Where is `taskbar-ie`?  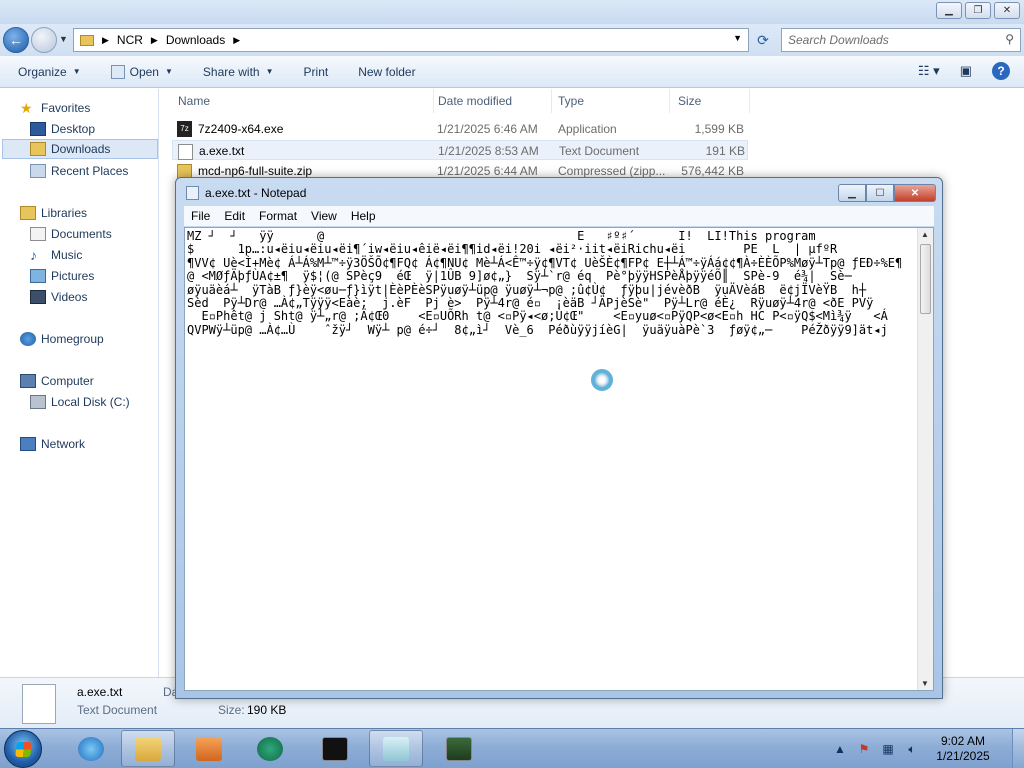
taskbar-ie is located at coordinates (91, 748).